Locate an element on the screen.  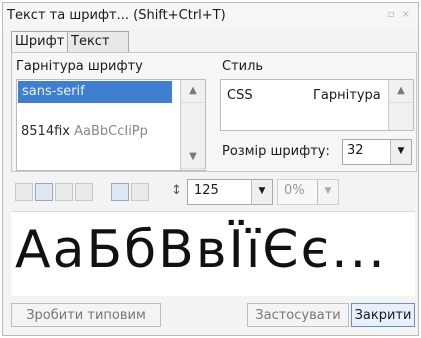
line-height-icon: ↕ is located at coordinates (176, 190).